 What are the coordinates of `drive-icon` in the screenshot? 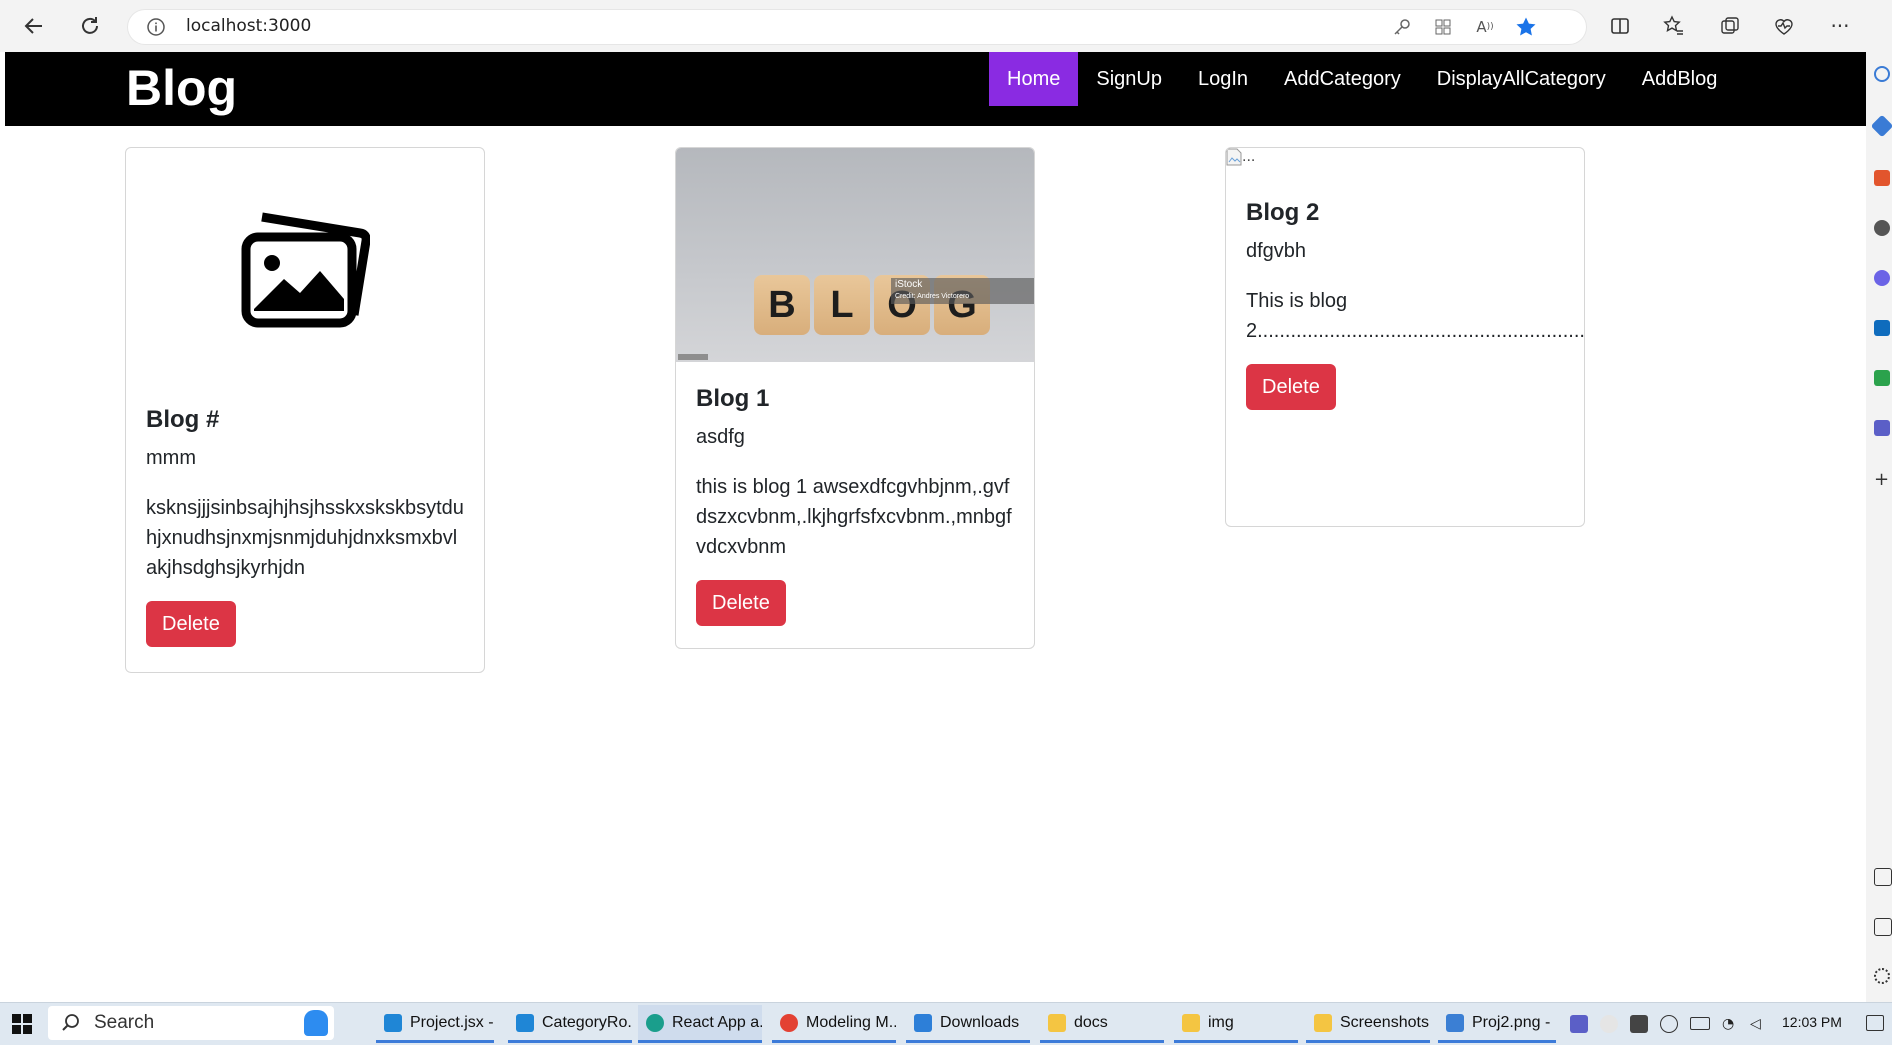 It's located at (1882, 378).